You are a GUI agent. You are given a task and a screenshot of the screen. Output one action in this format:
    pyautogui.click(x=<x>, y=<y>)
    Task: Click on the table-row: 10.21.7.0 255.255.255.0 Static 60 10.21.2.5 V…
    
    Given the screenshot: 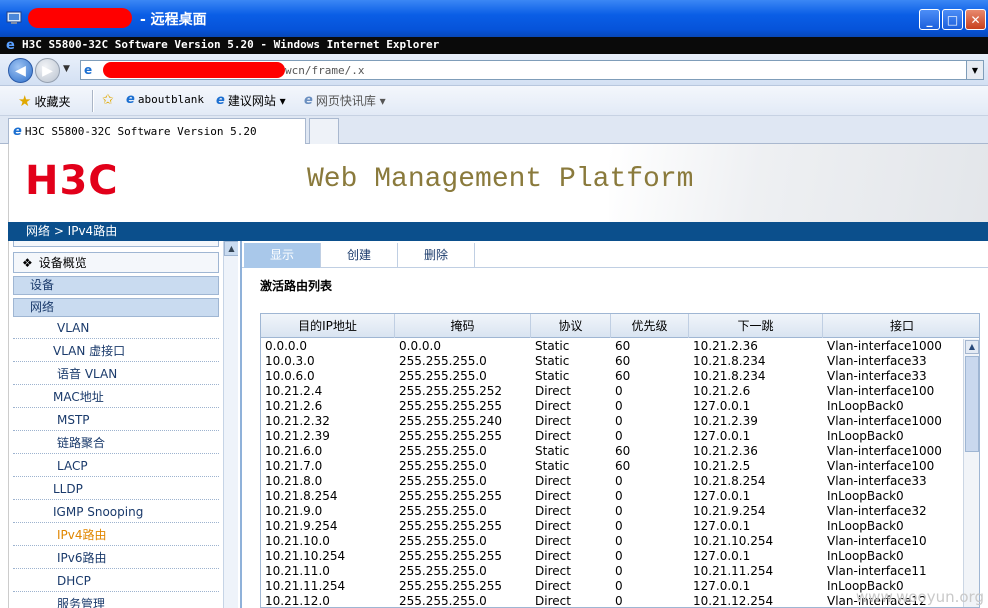 What is the action you would take?
    pyautogui.click(x=612, y=466)
    